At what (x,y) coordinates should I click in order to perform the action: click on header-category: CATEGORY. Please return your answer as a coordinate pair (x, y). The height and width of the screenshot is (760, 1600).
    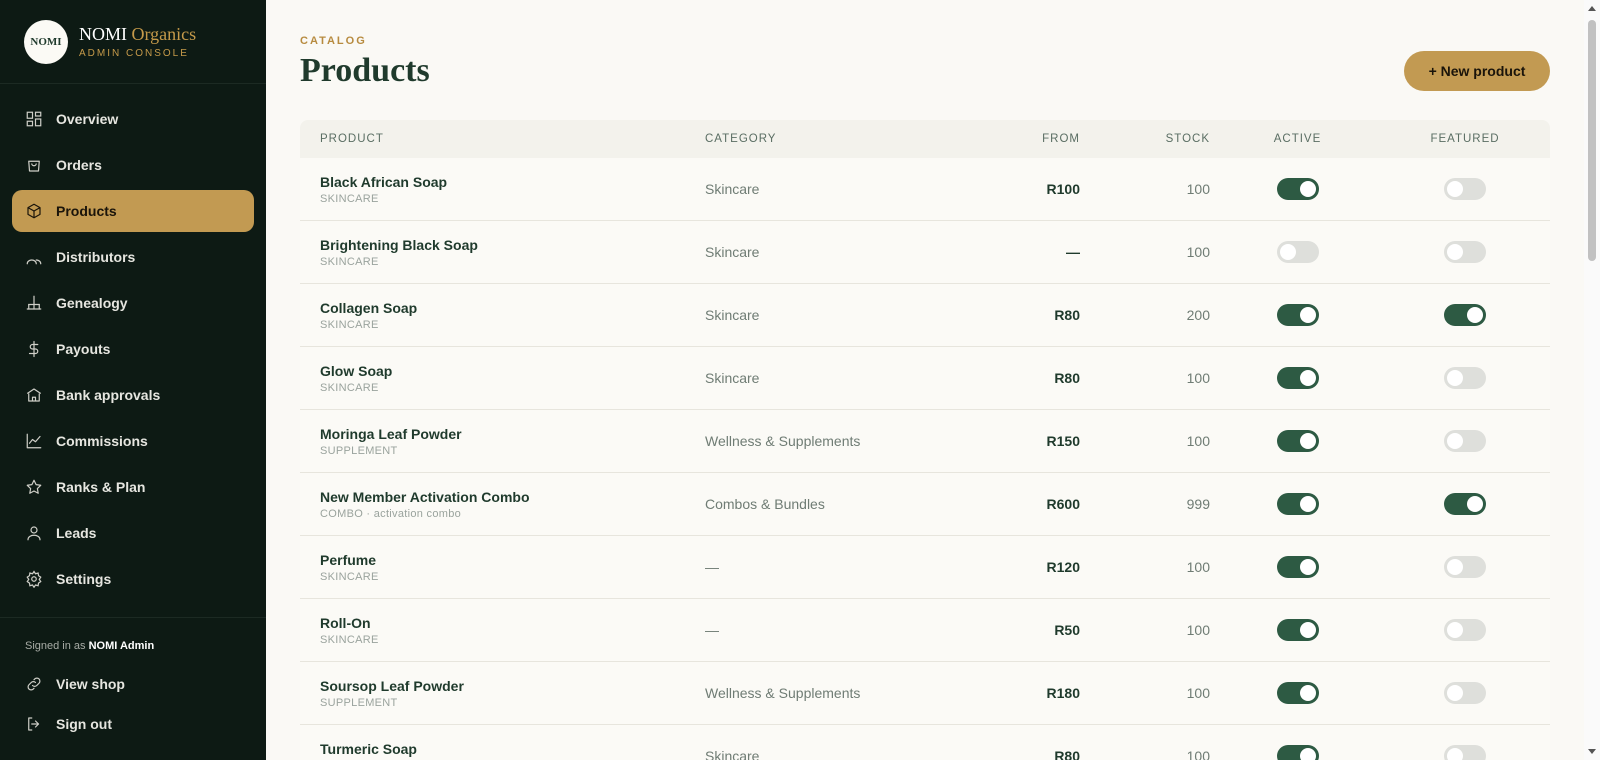
    Looking at the image, I should click on (815, 139).